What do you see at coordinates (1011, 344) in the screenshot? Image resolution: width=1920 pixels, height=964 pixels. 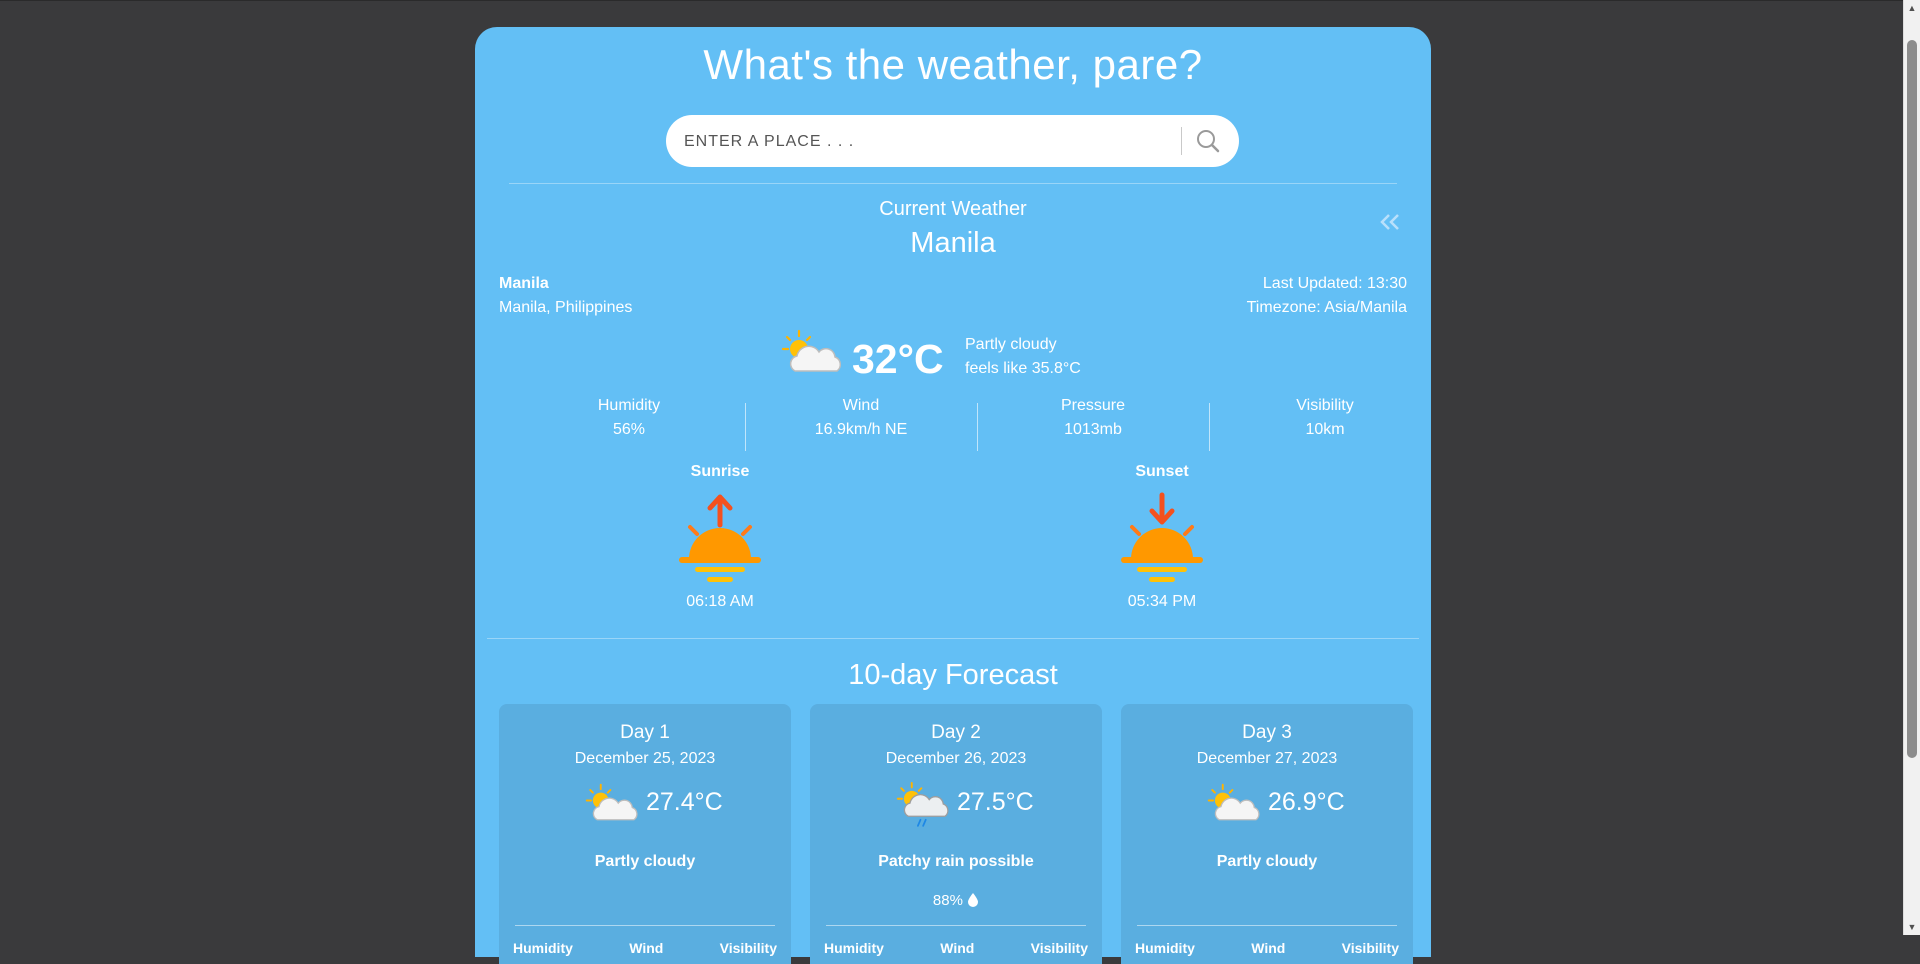 I see `current-condition: Partly cloudy` at bounding box center [1011, 344].